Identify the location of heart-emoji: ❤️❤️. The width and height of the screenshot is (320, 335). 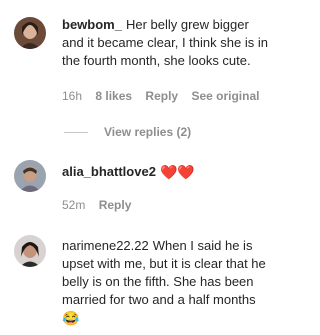
(177, 172).